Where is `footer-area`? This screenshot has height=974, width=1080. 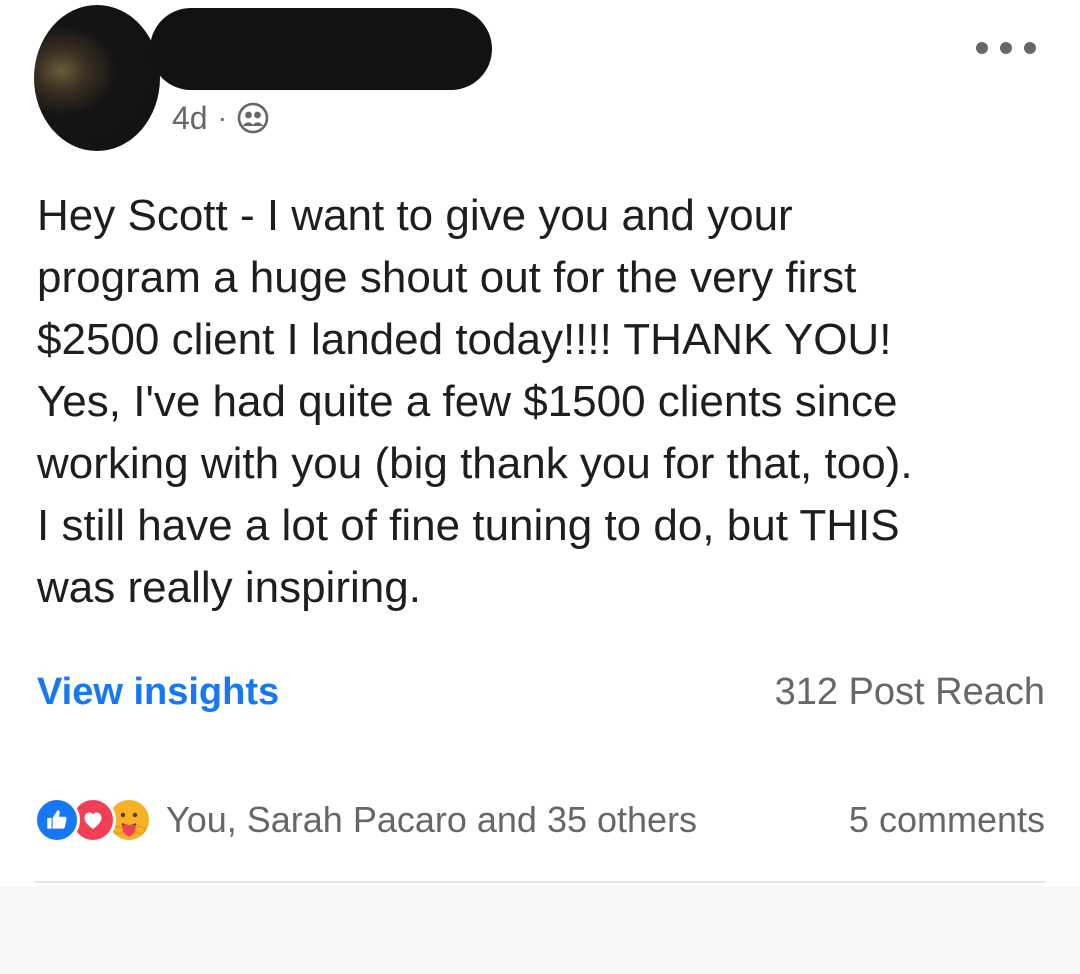
footer-area is located at coordinates (540, 930).